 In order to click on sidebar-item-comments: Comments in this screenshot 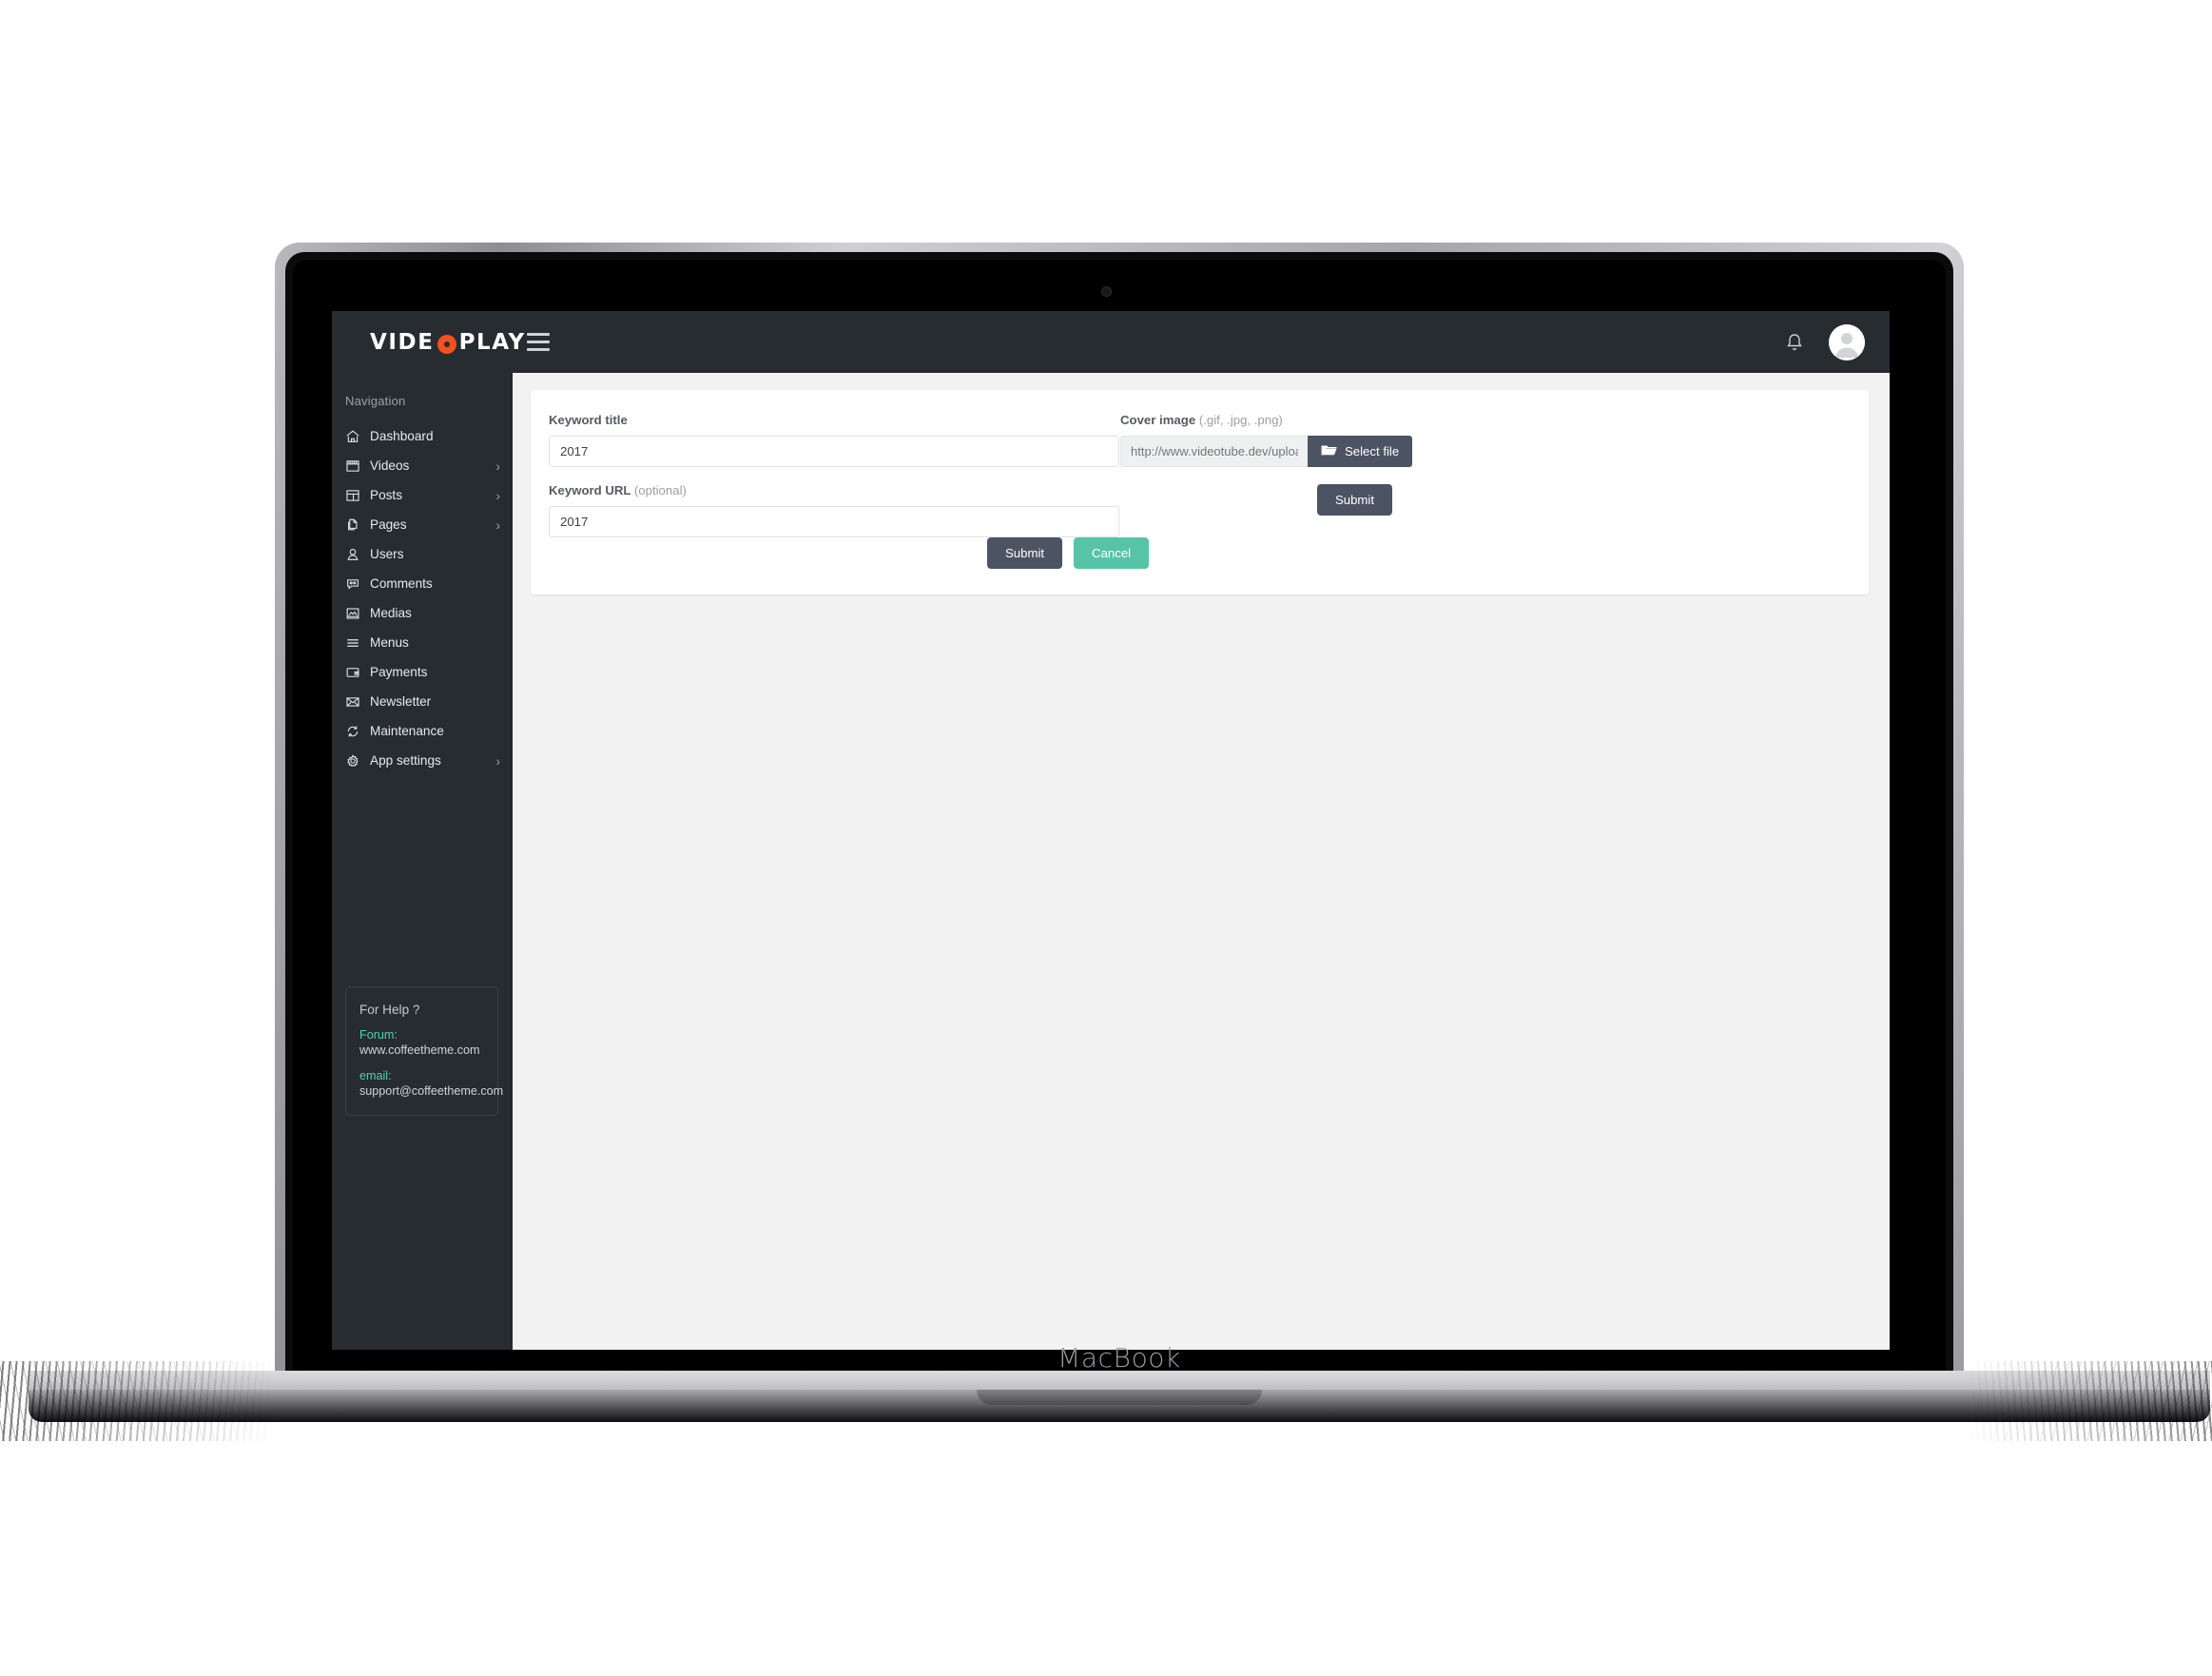, I will do `click(422, 583)`.